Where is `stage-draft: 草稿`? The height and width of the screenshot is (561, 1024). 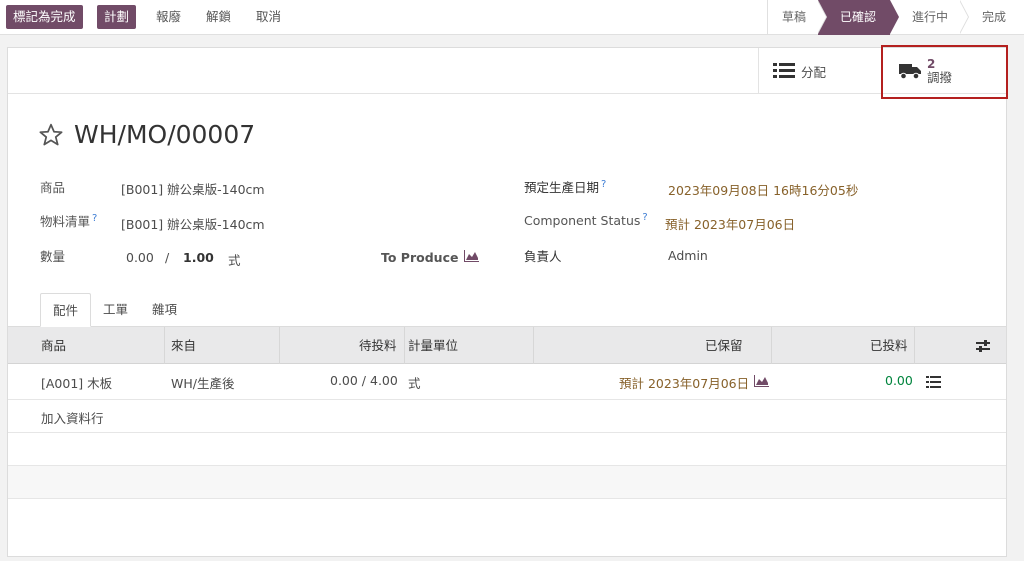 stage-draft: 草稿 is located at coordinates (797, 17).